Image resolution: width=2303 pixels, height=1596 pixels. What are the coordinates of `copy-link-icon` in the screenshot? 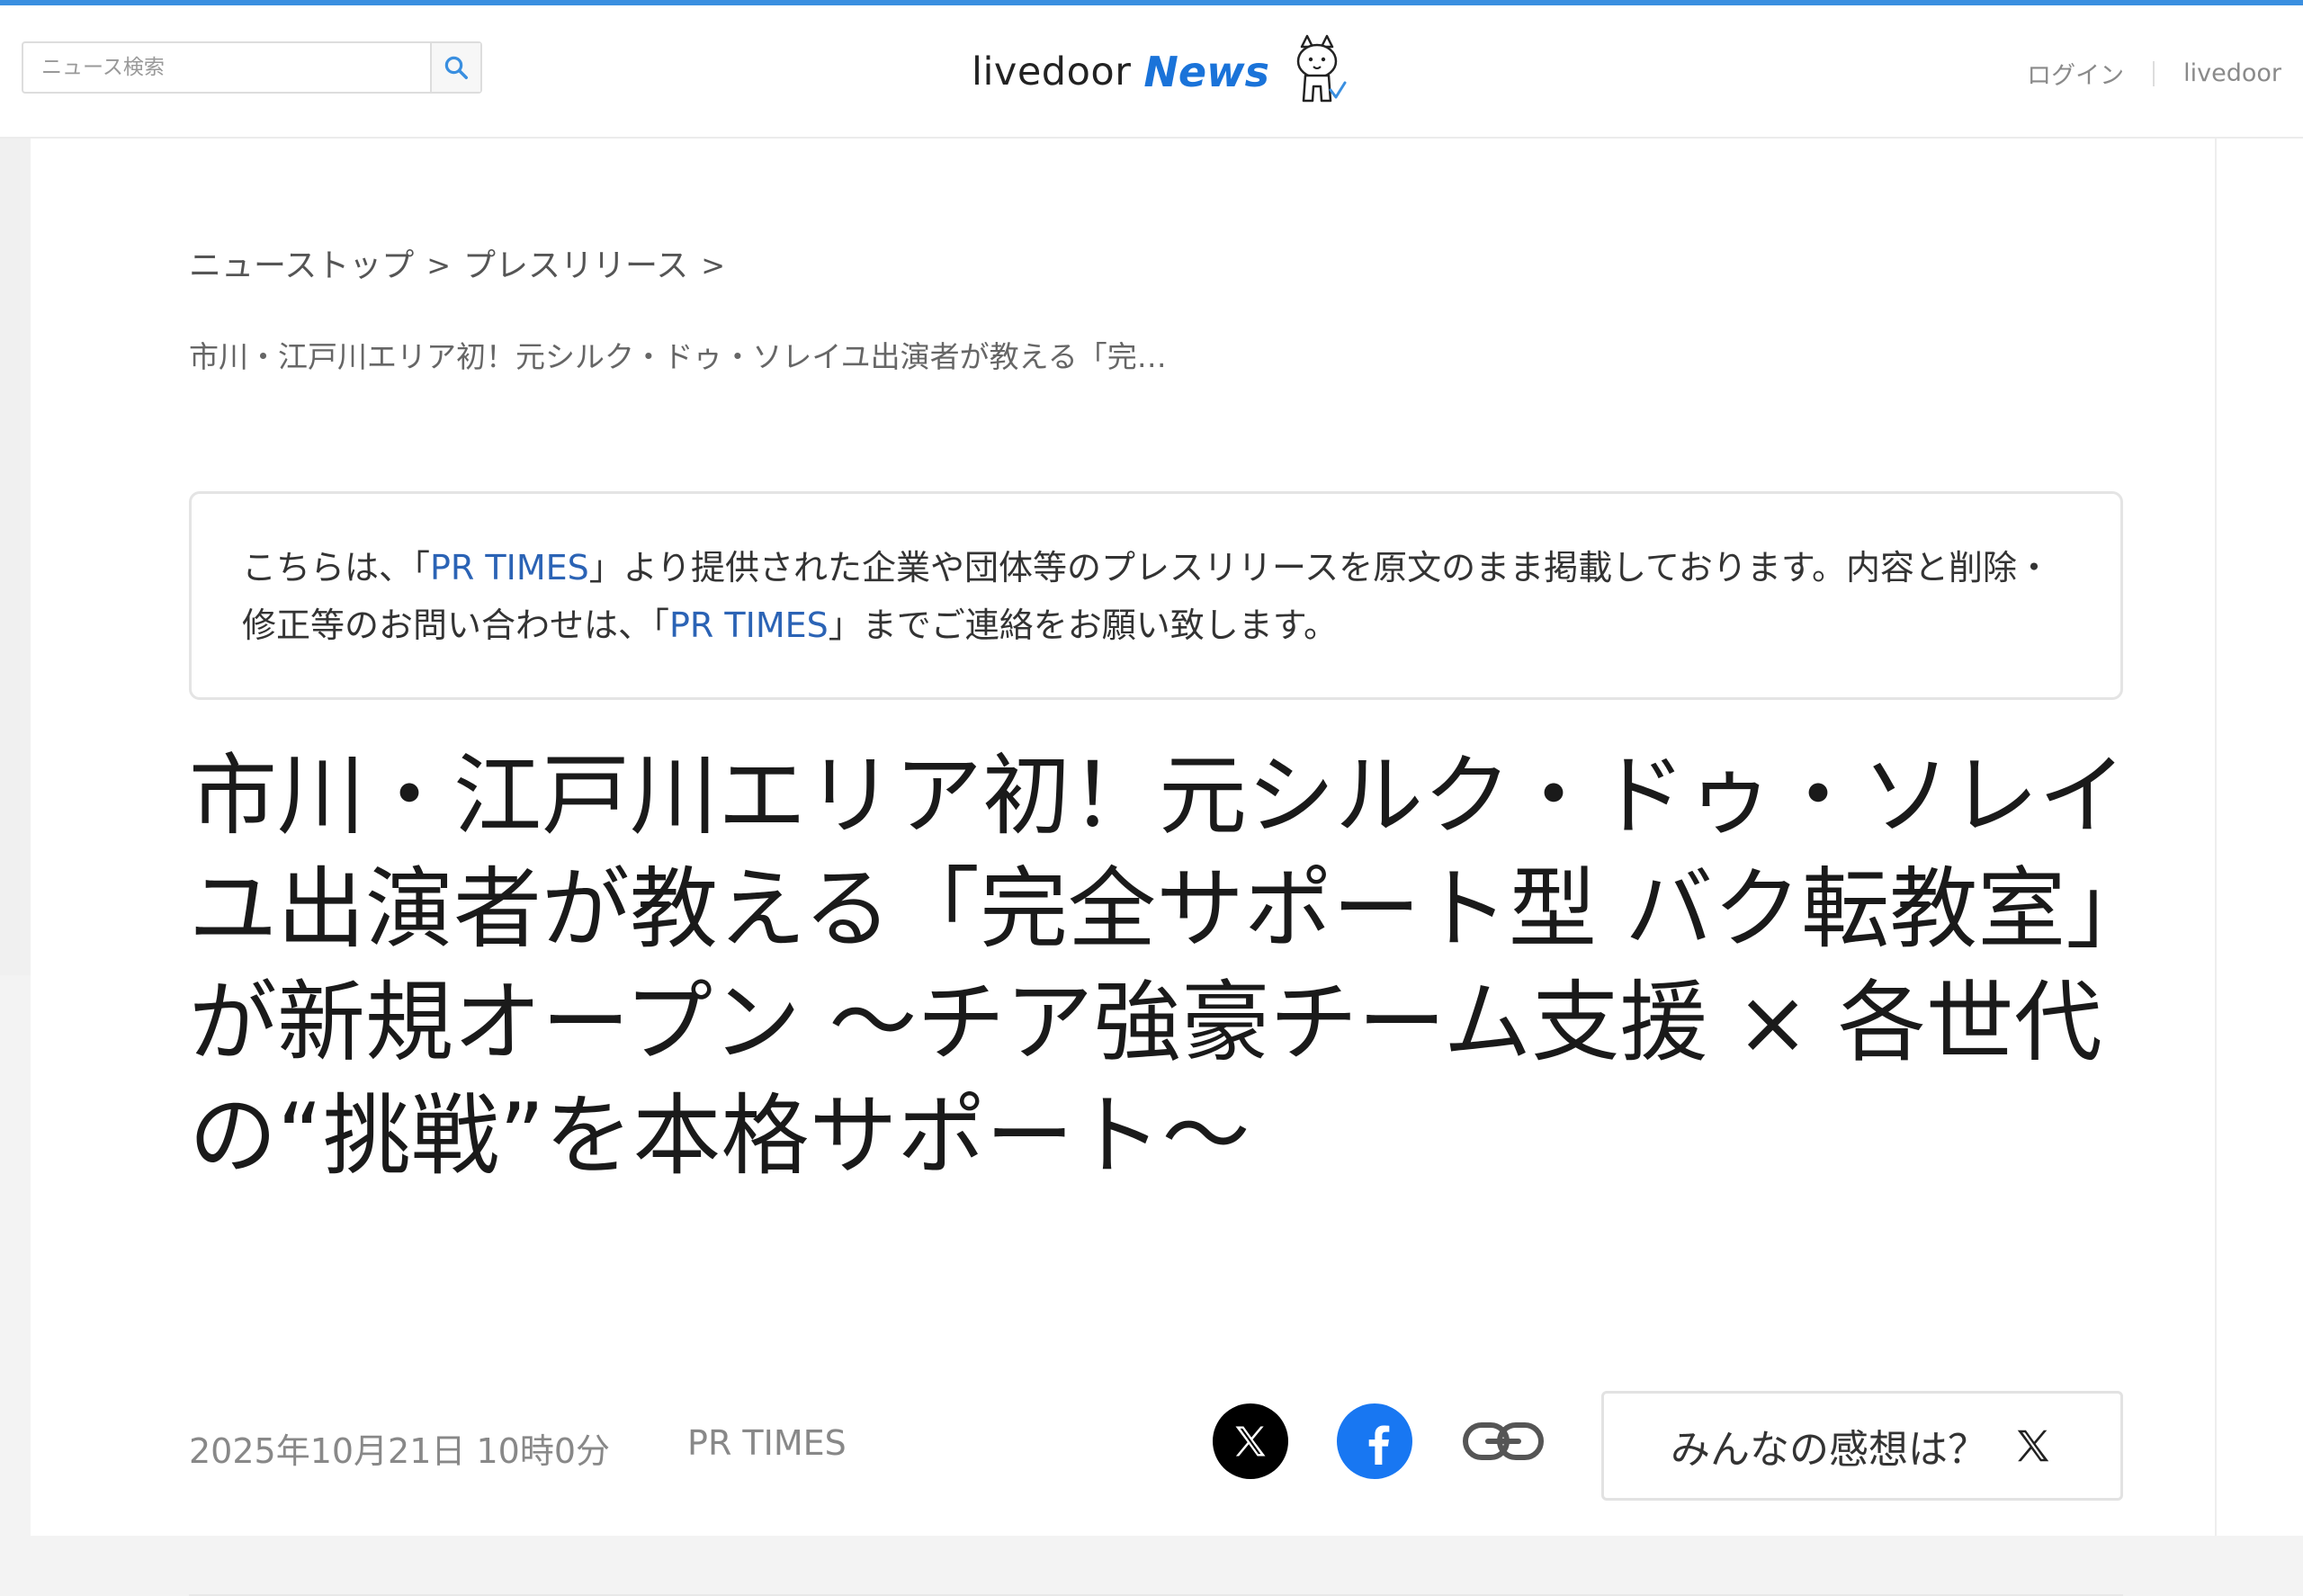 It's located at (1504, 1441).